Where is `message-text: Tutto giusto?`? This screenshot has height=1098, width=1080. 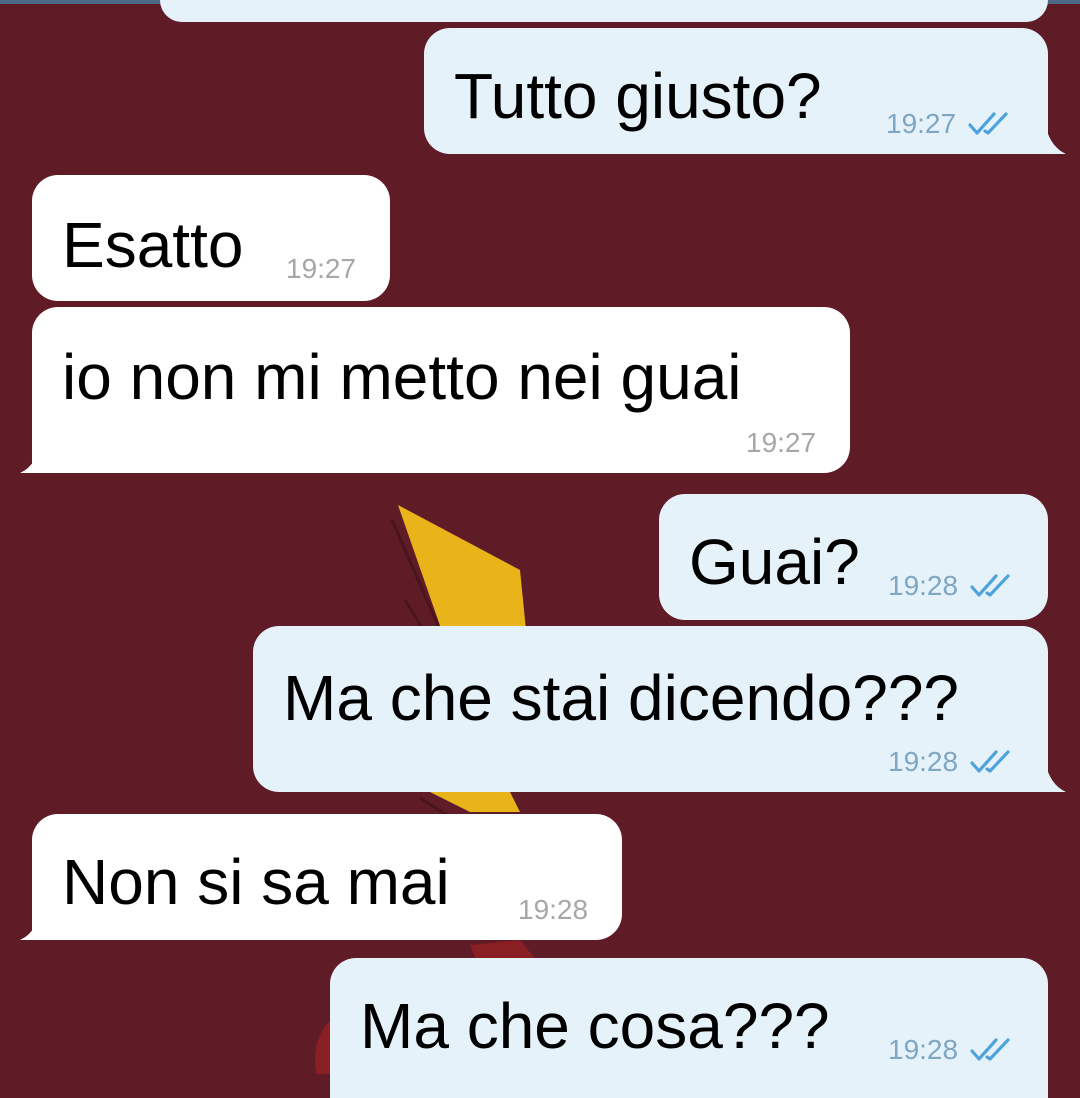 message-text: Tutto giusto? is located at coordinates (638, 96).